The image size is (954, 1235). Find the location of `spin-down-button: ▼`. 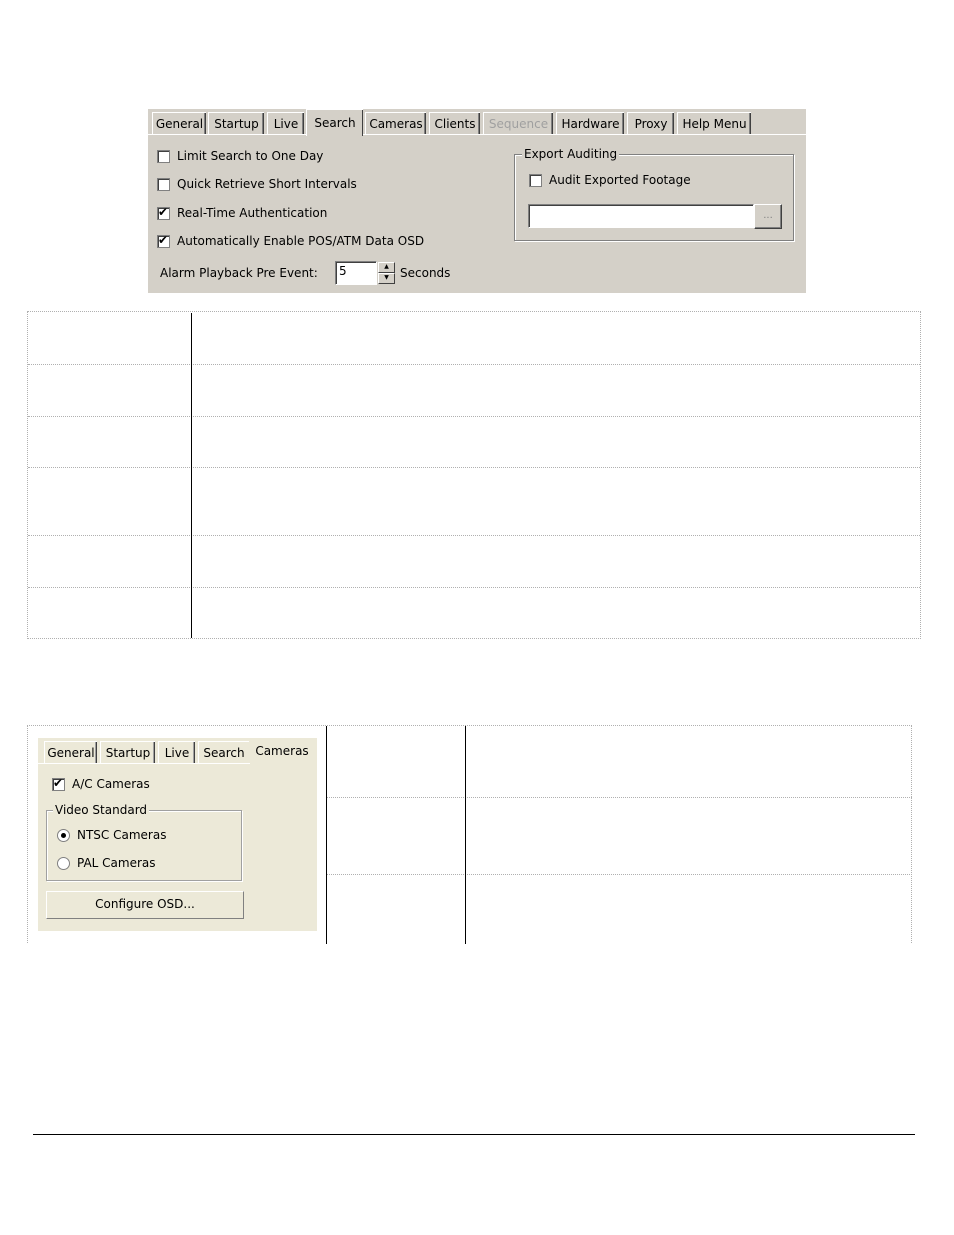

spin-down-button: ▼ is located at coordinates (386, 278).